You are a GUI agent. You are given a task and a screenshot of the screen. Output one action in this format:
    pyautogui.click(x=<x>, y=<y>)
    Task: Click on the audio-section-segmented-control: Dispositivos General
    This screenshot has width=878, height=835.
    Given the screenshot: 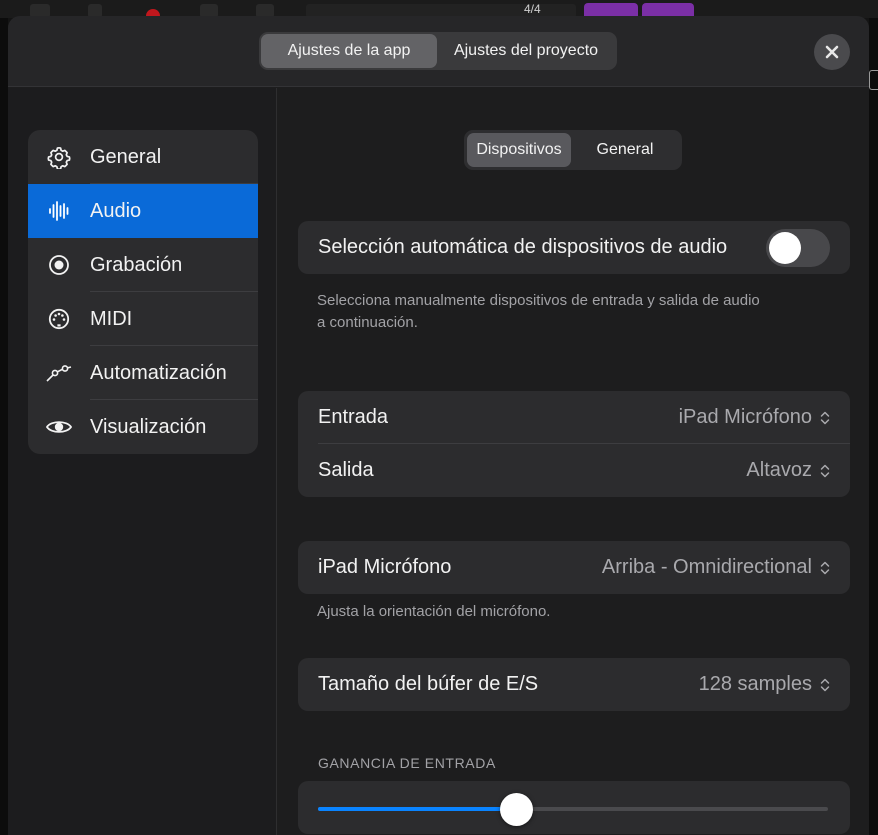 What is the action you would take?
    pyautogui.click(x=573, y=150)
    